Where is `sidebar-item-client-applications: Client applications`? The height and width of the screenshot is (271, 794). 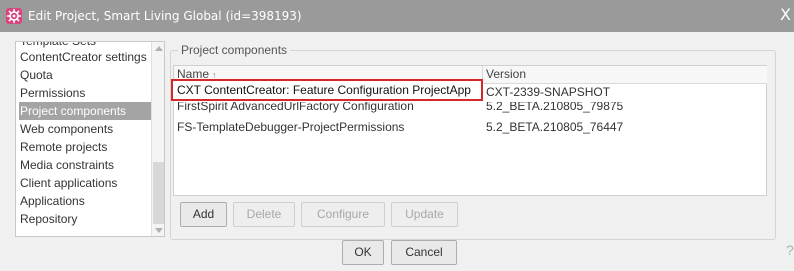
sidebar-item-client-applications: Client applications is located at coordinates (86, 183).